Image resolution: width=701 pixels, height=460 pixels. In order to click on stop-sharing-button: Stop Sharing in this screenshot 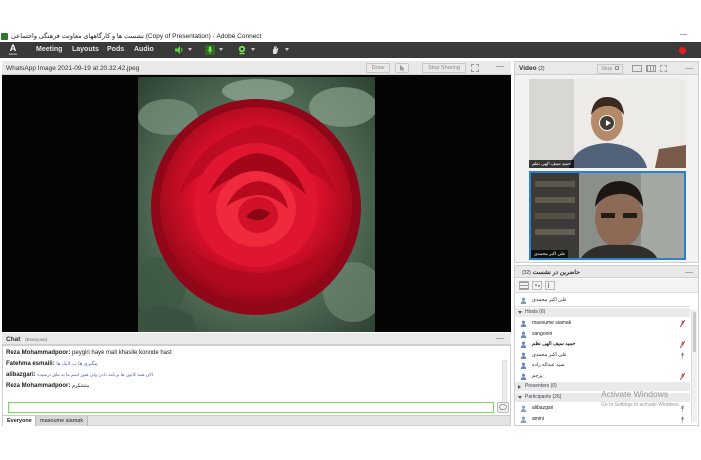, I will do `click(444, 68)`.